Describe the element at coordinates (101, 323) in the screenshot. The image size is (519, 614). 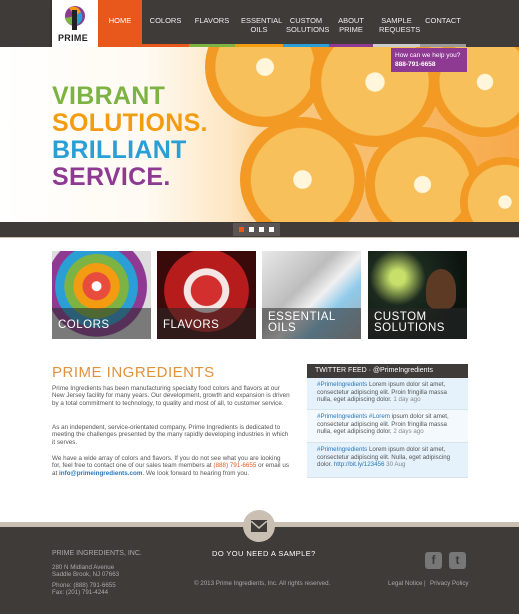
I see `tile-colors-label: COLORS` at that location.